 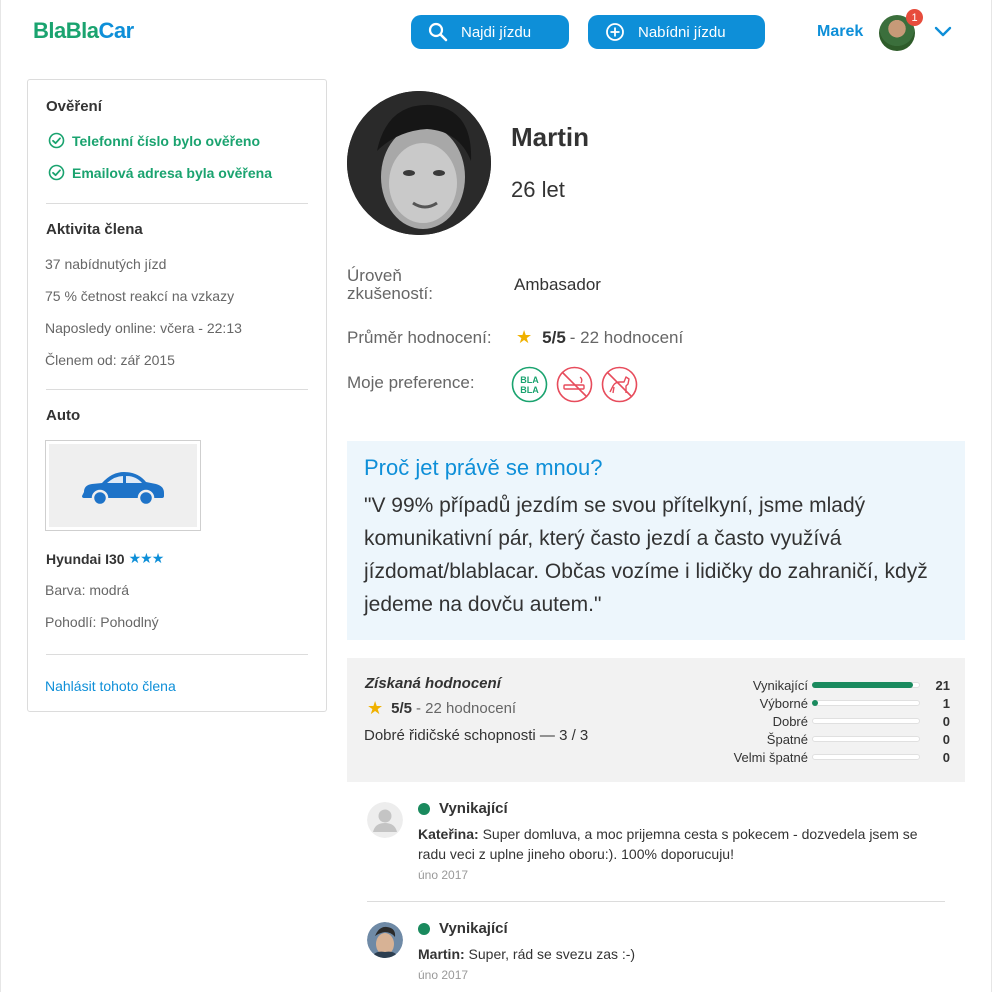 I want to click on verification-heading: Ověření, so click(x=74, y=106).